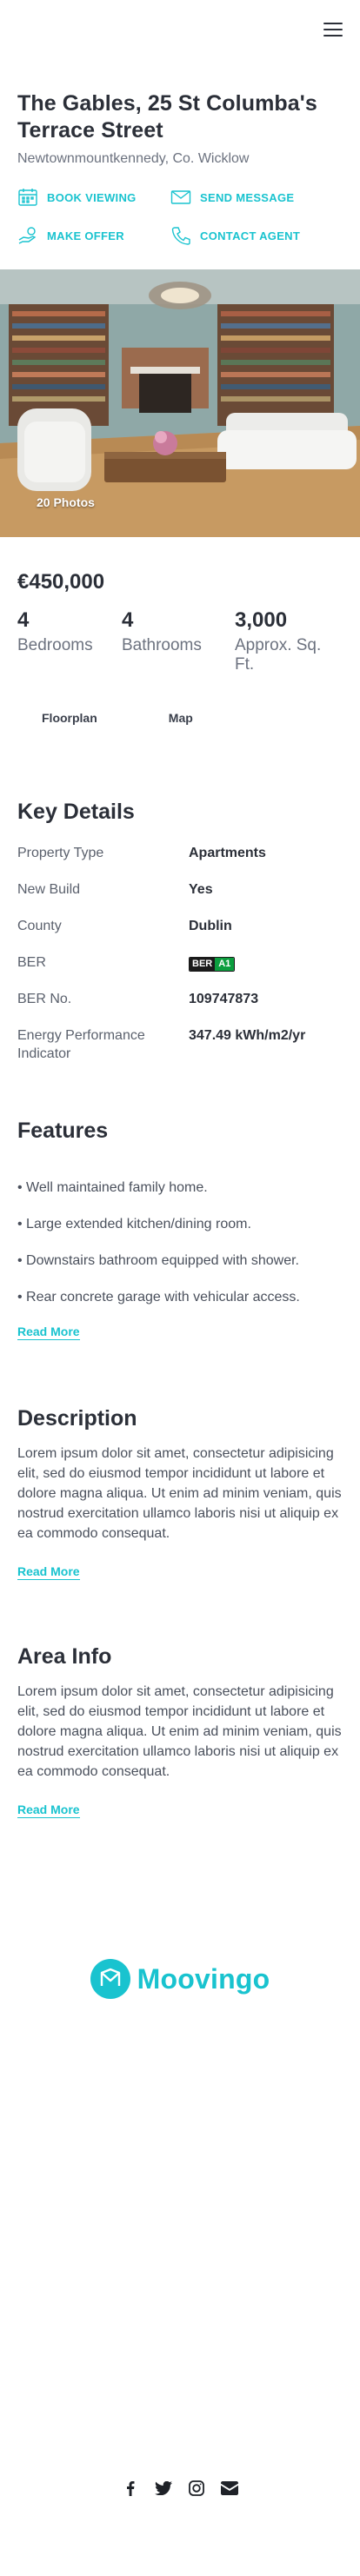 The image size is (360, 2576). Describe the element at coordinates (247, 1035) in the screenshot. I see `detail-value: 347.49 kWh/m2/yr` at that location.